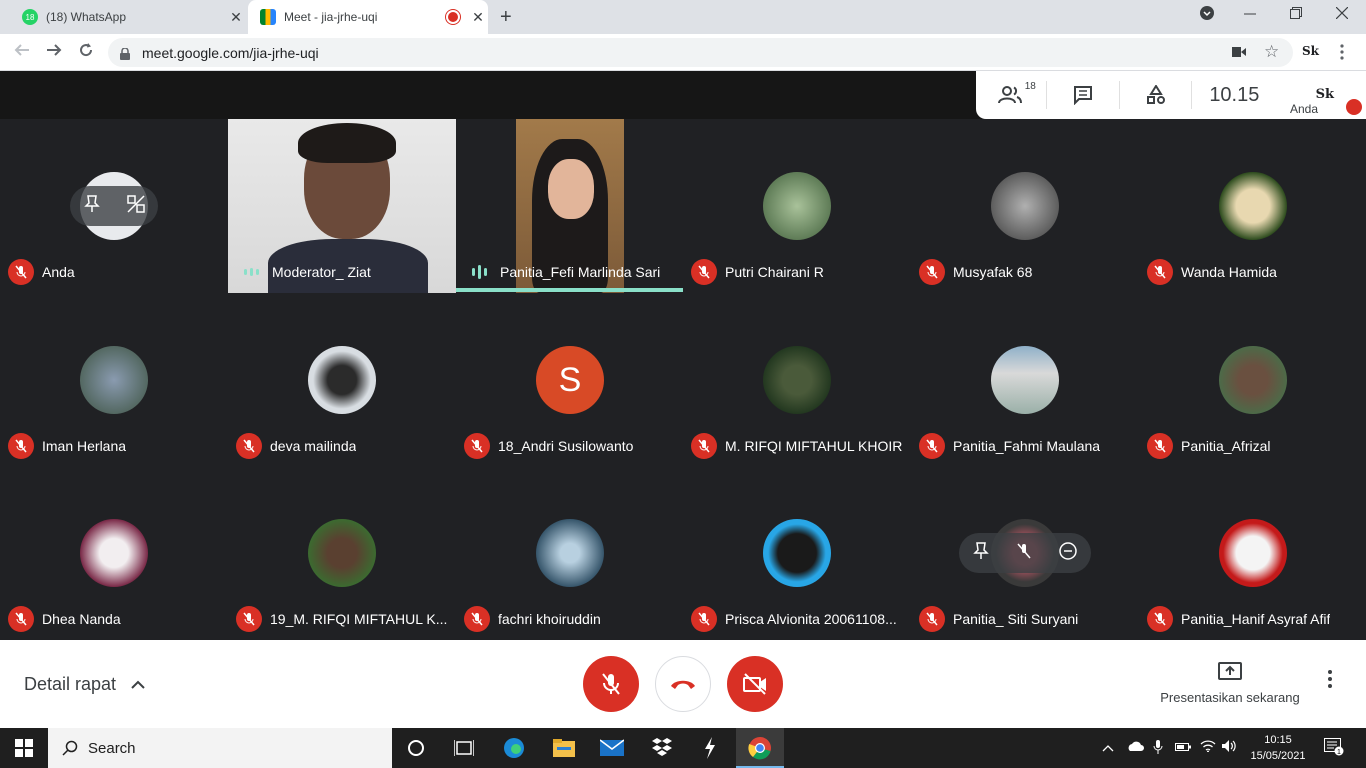  What do you see at coordinates (1330, 682) in the screenshot?
I see `more-options-button` at bounding box center [1330, 682].